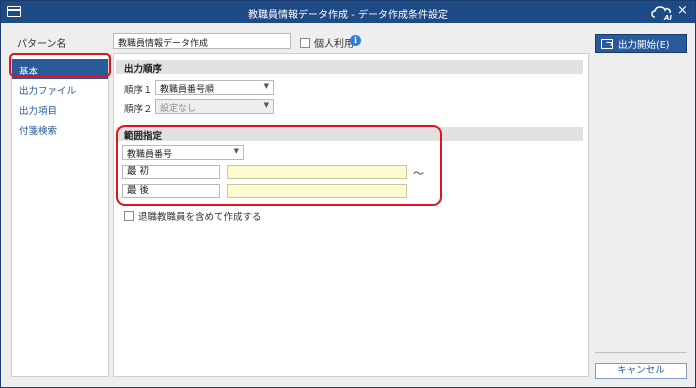  I want to click on pattern-name-input: 教職員情報データ作成, so click(202, 41).